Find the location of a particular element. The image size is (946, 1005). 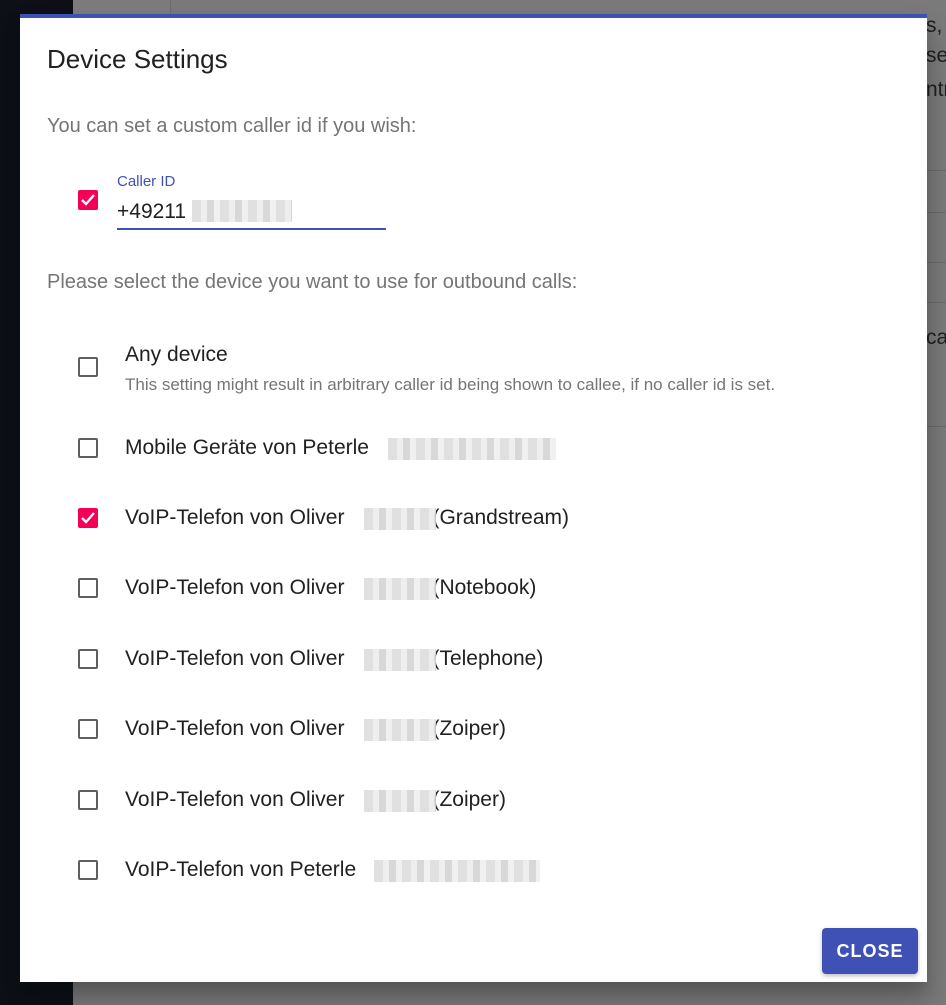

device-label: Mobile Geräte von Peterle is located at coordinates (247, 447).